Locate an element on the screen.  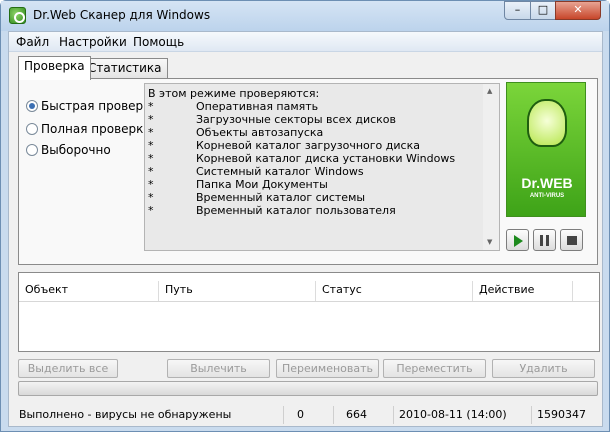
start-scan-button is located at coordinates (517, 240).